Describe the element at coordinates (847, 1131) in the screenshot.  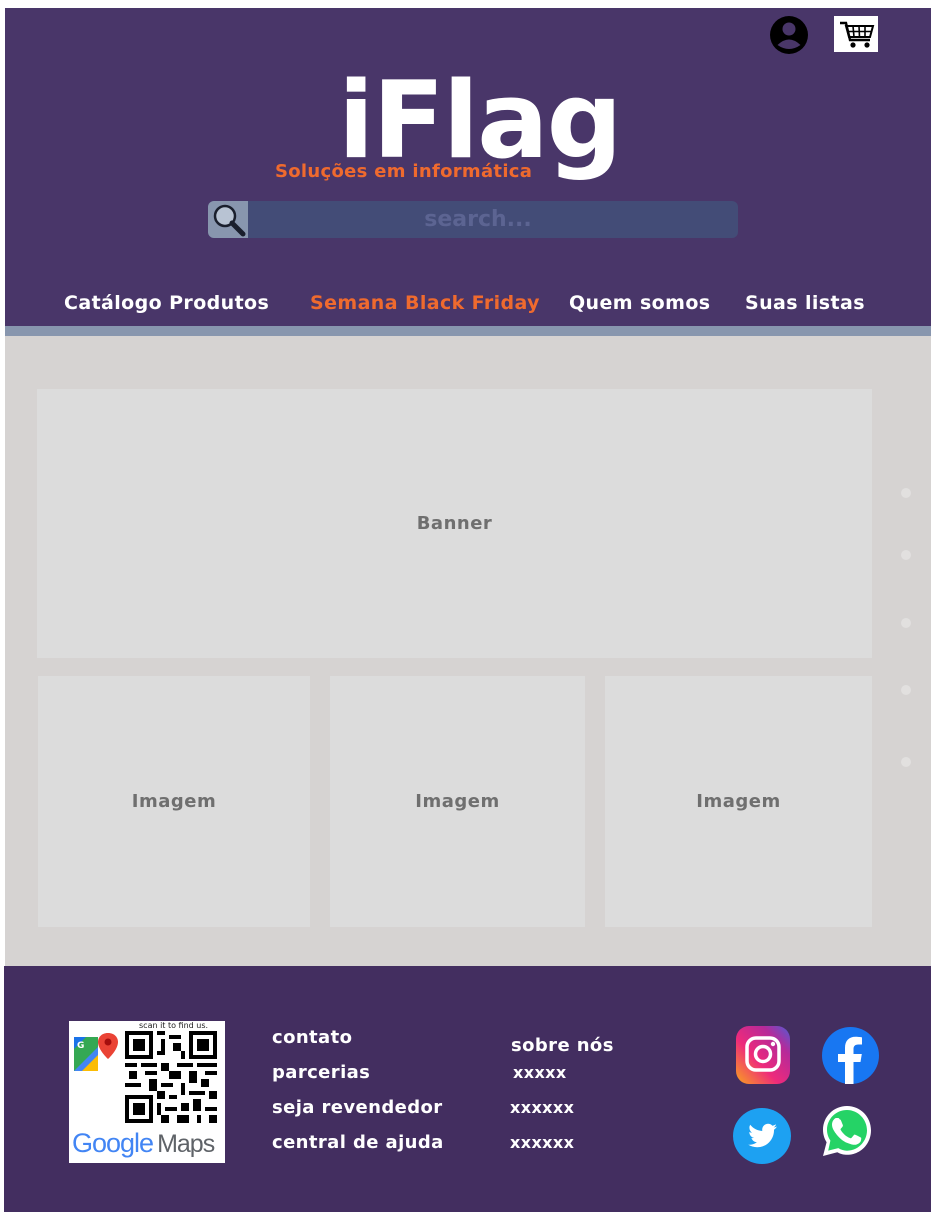
I see `whatsapp-icon` at that location.